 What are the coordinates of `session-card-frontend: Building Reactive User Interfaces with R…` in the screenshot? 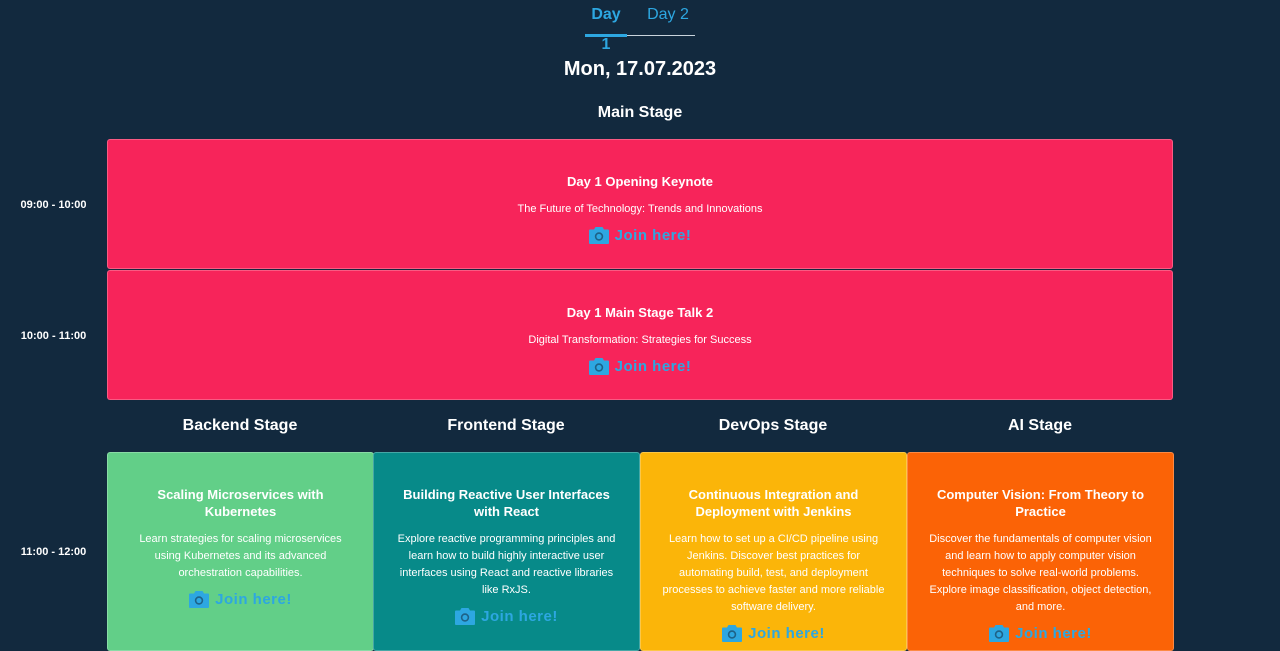 It's located at (506, 551).